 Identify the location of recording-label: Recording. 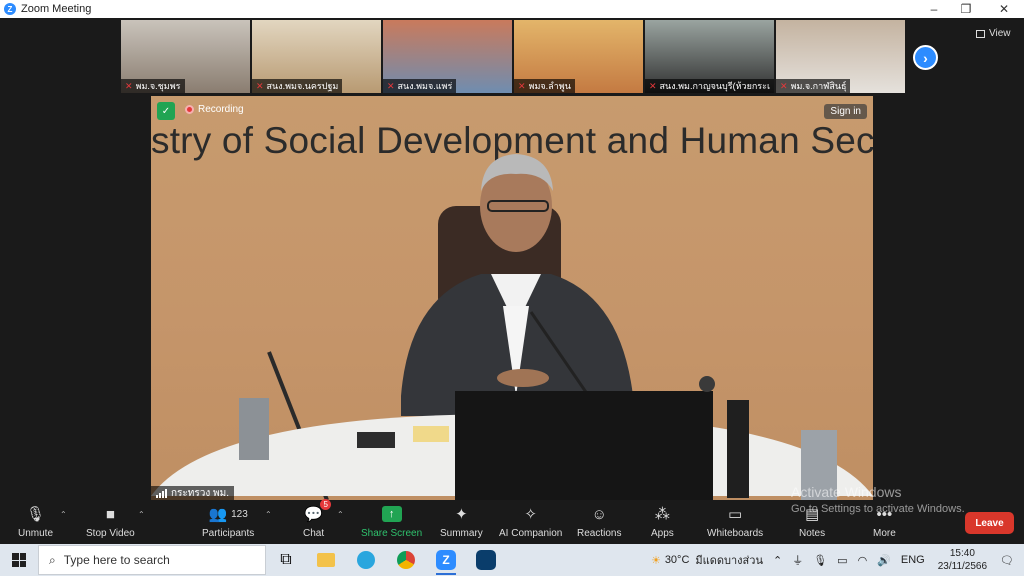
(221, 109).